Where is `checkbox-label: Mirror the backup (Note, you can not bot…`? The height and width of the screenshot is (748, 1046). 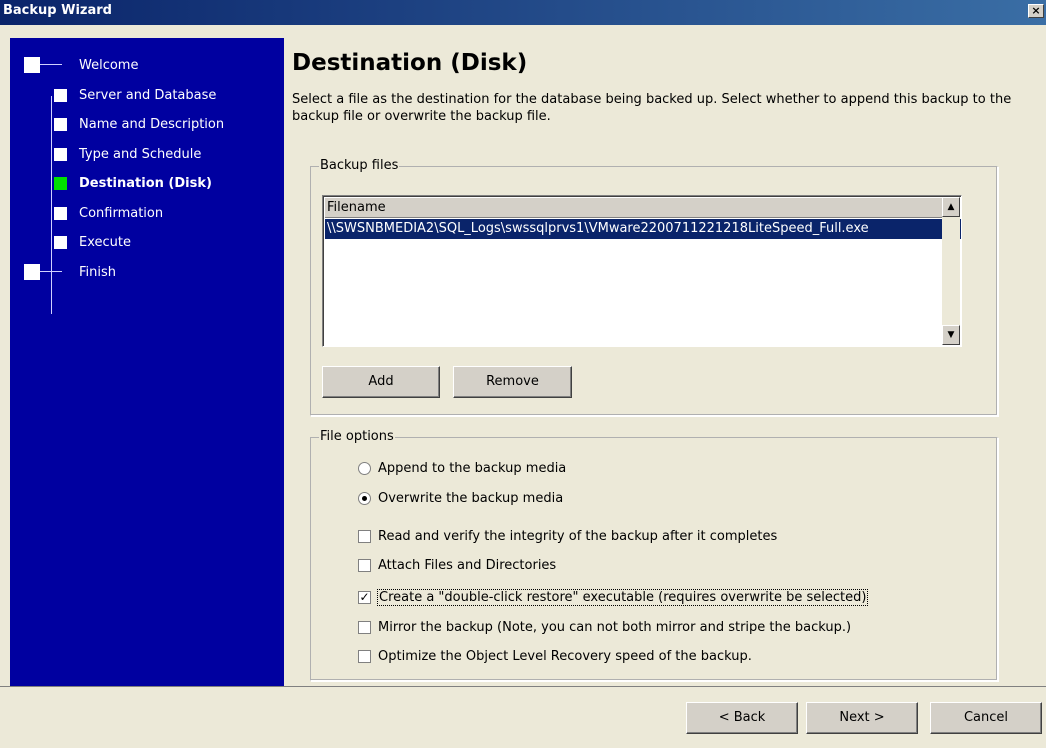
checkbox-label: Mirror the backup (Note, you can not bot… is located at coordinates (615, 627).